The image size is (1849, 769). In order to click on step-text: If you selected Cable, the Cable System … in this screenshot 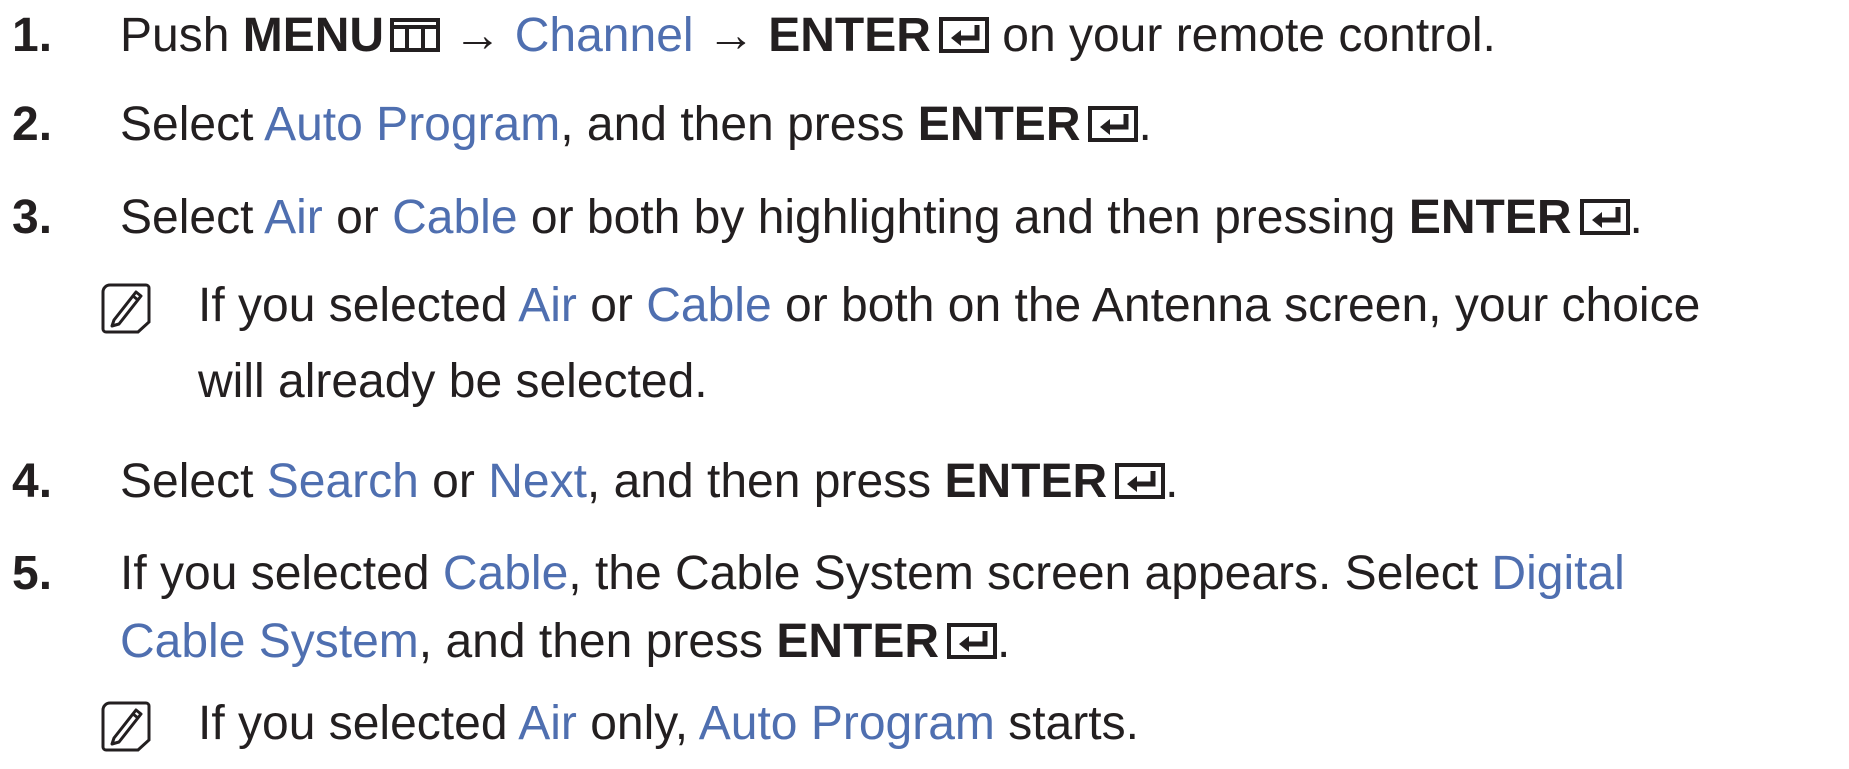, I will do `click(872, 573)`.